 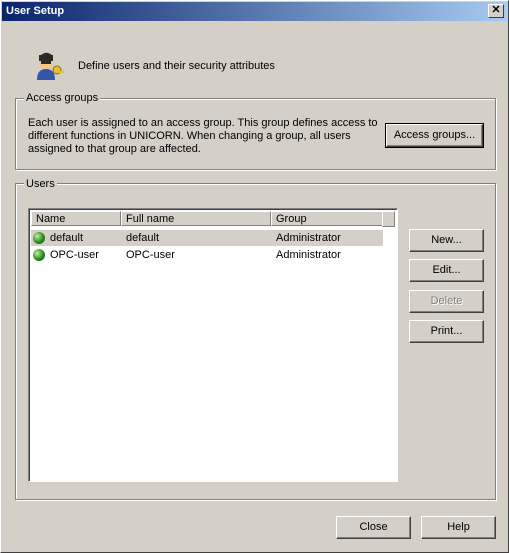 I want to click on access-groups-text-line3: assigned to that group are affected., so click(x=114, y=149).